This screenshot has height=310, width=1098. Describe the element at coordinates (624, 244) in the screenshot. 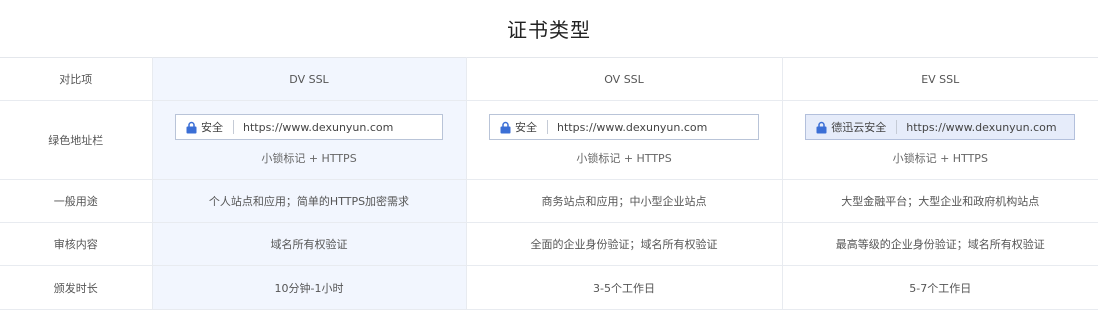

I see `table-cell: 全面的企业身份验证；域名所有权验证` at that location.